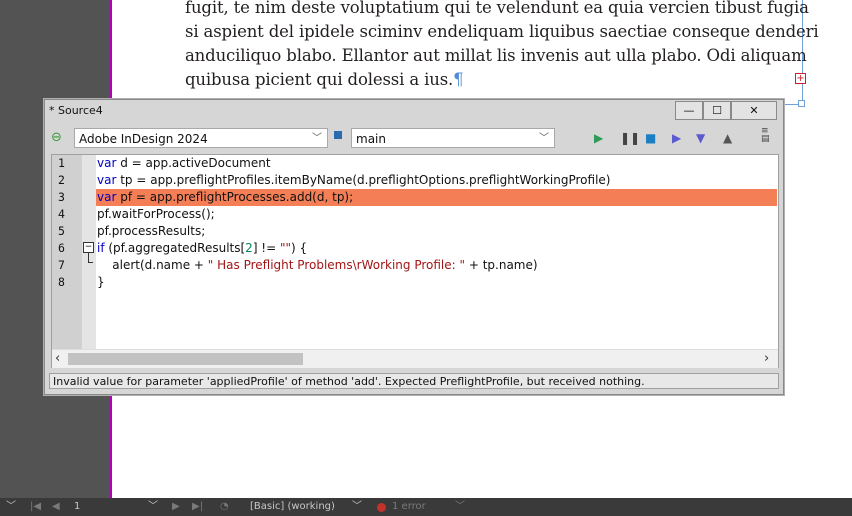 The width and height of the screenshot is (852, 516). I want to click on minimize-button: —, so click(689, 110).